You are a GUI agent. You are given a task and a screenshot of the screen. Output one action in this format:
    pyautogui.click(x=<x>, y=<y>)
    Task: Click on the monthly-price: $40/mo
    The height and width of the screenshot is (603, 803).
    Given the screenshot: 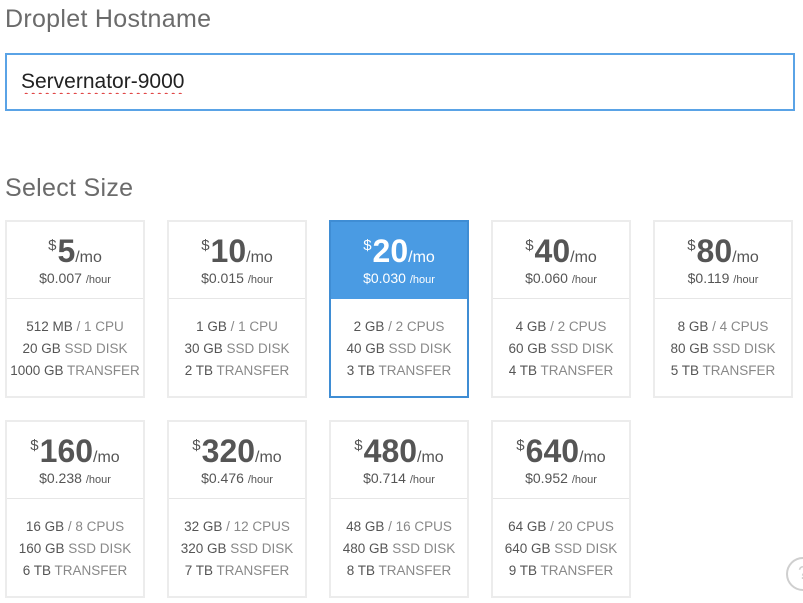 What is the action you would take?
    pyautogui.click(x=561, y=246)
    